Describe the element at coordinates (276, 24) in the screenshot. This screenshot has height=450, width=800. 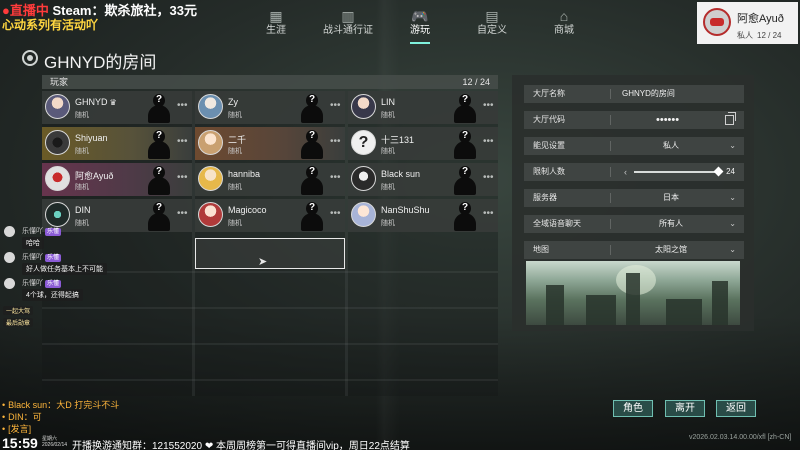
I see `tab-career: ▦ 生涯` at that location.